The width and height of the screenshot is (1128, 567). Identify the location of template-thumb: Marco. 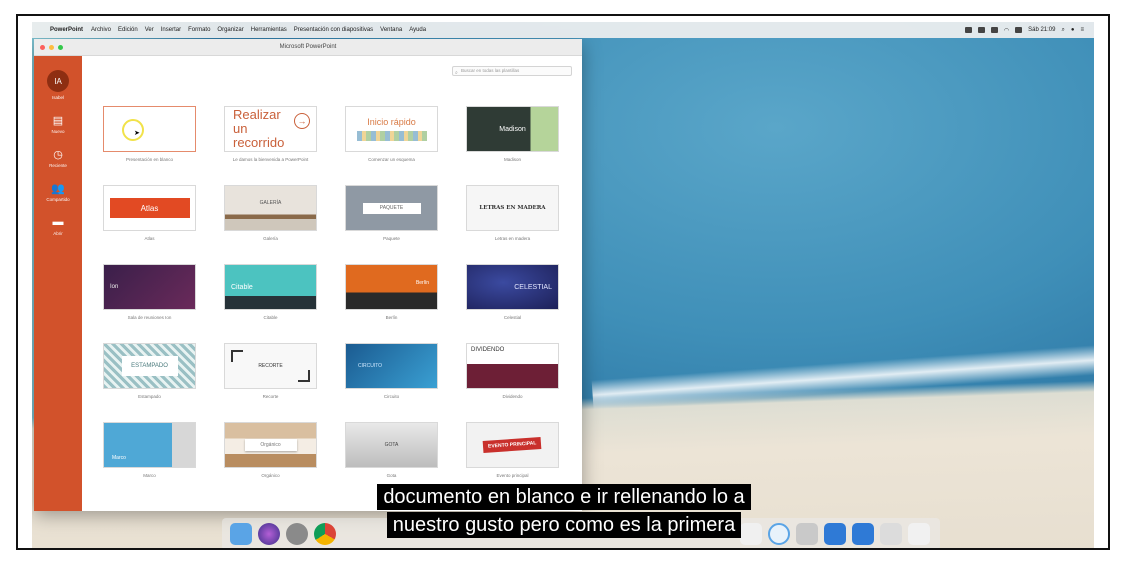
(149, 445).